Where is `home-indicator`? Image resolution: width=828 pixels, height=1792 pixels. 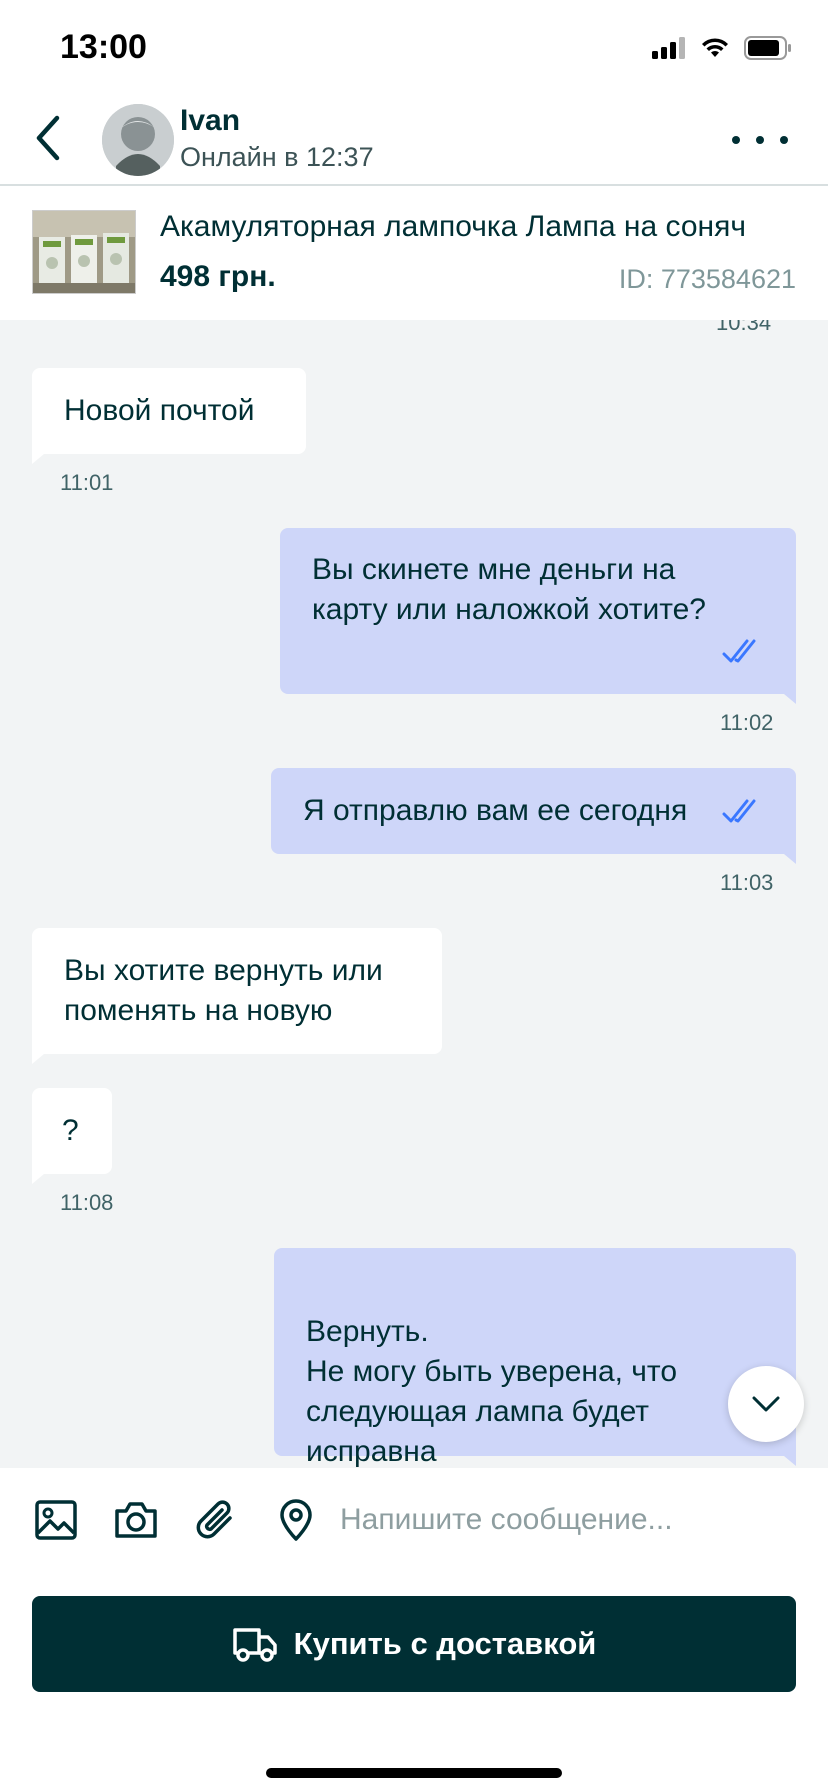
home-indicator is located at coordinates (414, 1773).